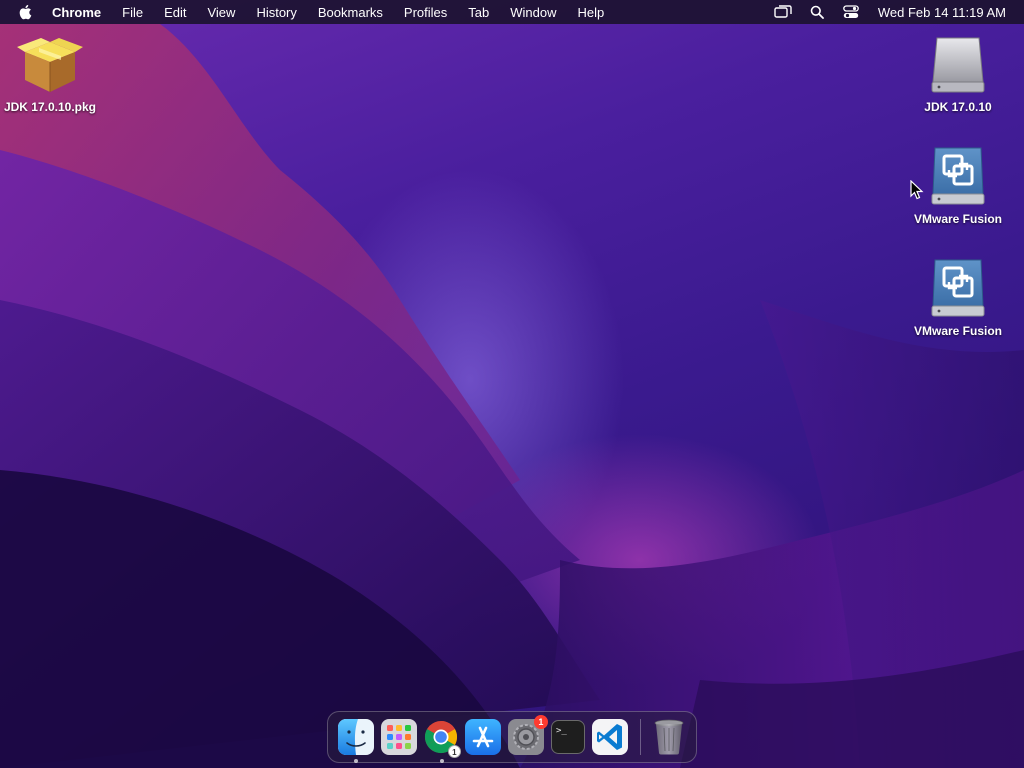 Image resolution: width=1024 pixels, height=768 pixels. Describe the element at coordinates (640, 737) in the screenshot. I see `dock-separator` at that location.